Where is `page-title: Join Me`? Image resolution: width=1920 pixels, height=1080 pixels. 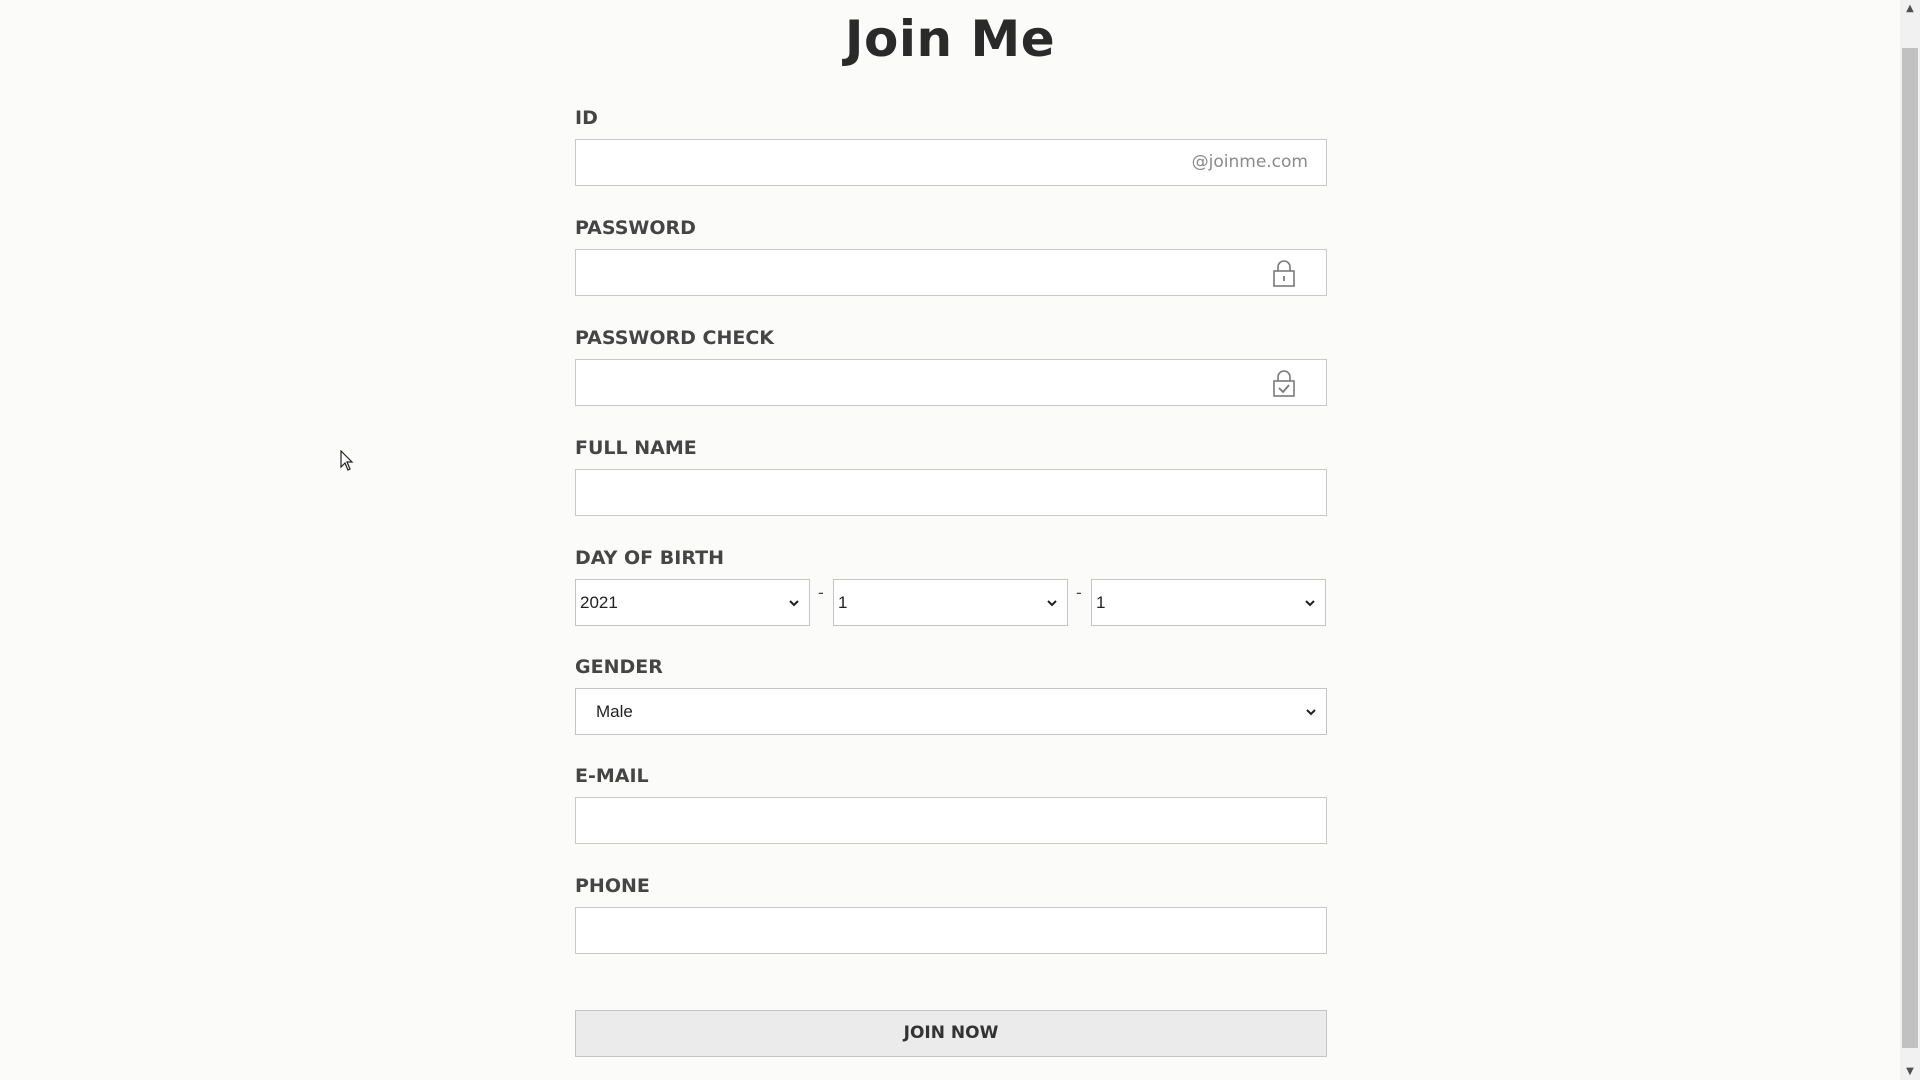
page-title: Join Me is located at coordinates (950, 39).